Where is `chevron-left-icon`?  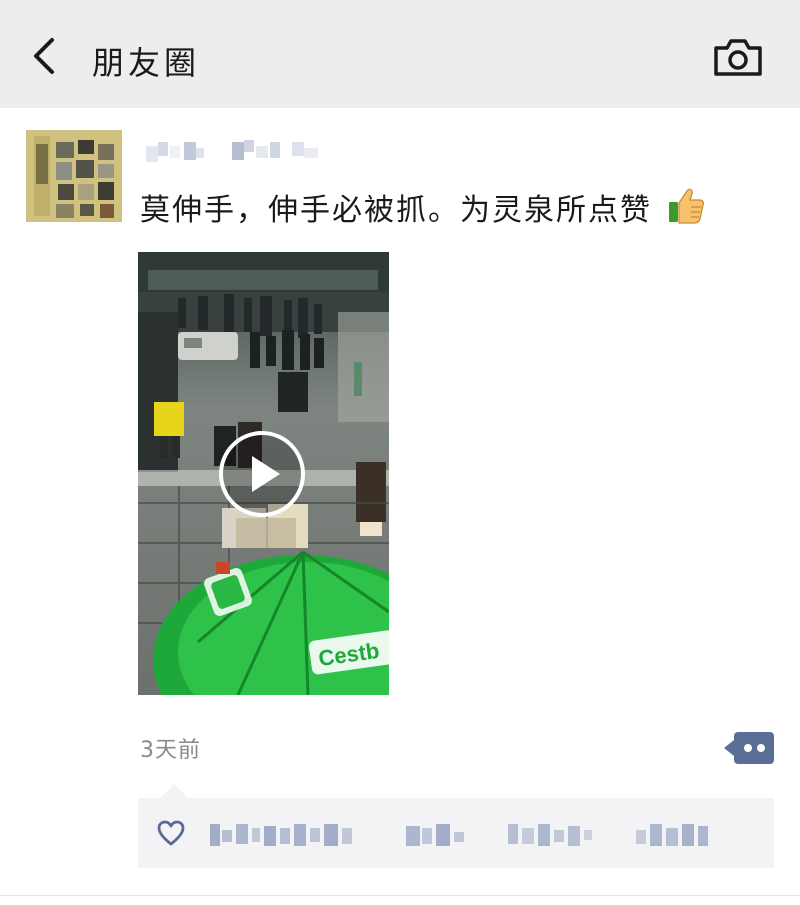 chevron-left-icon is located at coordinates (46, 56).